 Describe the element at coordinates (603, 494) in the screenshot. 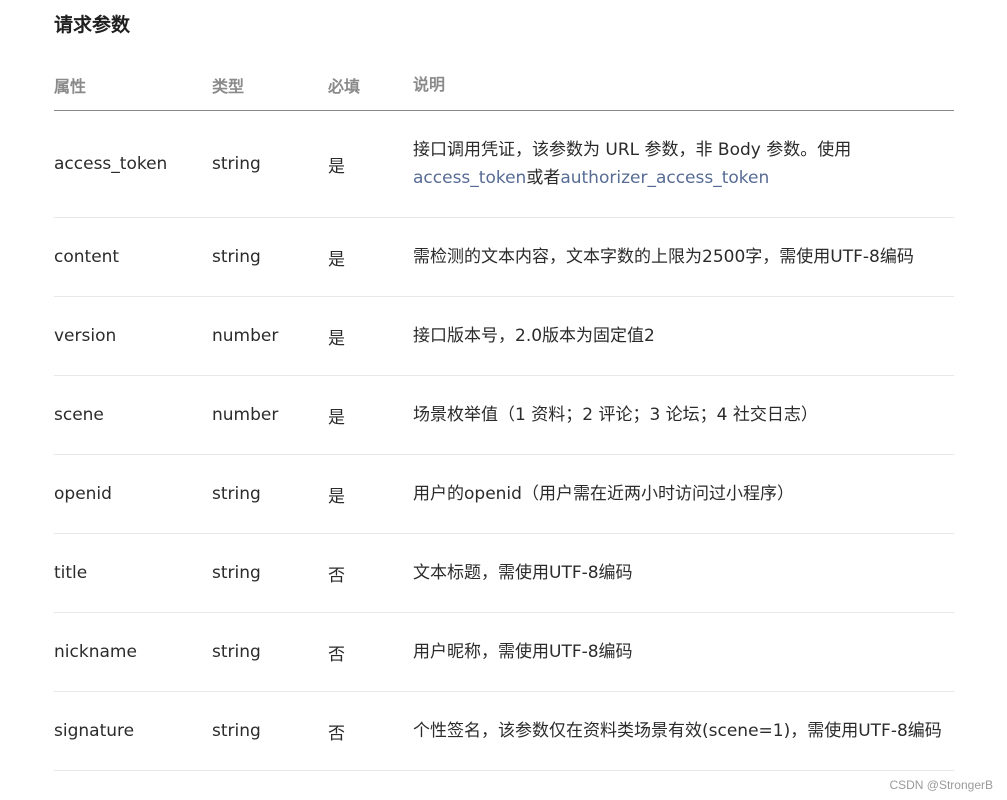

I see `param-description: 用户的openid（用户需在近两小时访问过小程序）` at that location.